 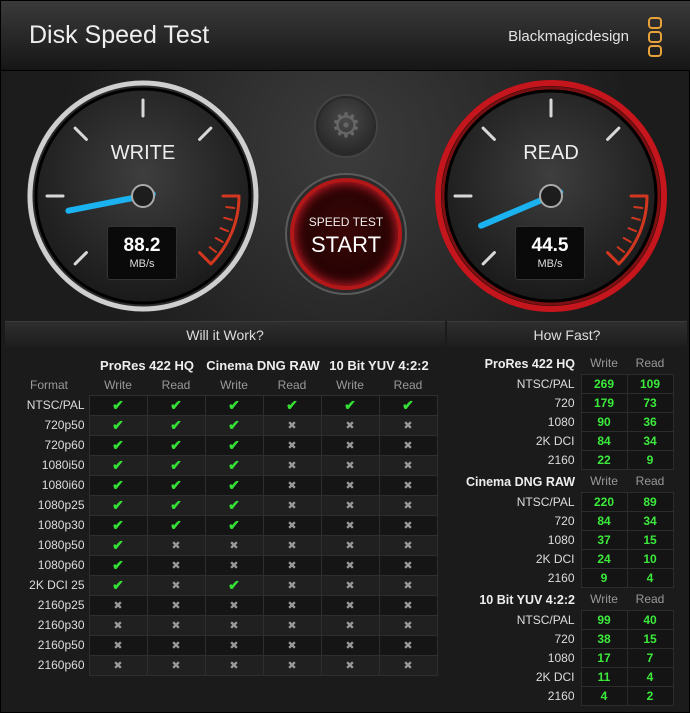 I want to click on read-fps: 4, so click(x=650, y=577).